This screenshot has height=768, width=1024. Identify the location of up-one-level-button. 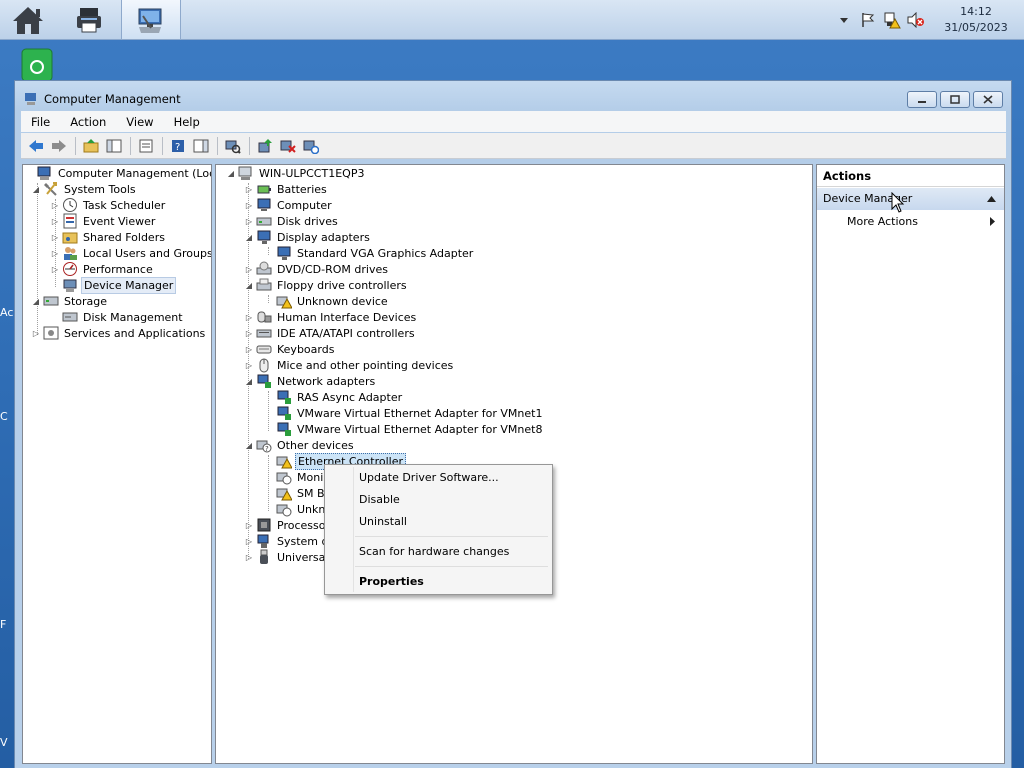
(91, 146).